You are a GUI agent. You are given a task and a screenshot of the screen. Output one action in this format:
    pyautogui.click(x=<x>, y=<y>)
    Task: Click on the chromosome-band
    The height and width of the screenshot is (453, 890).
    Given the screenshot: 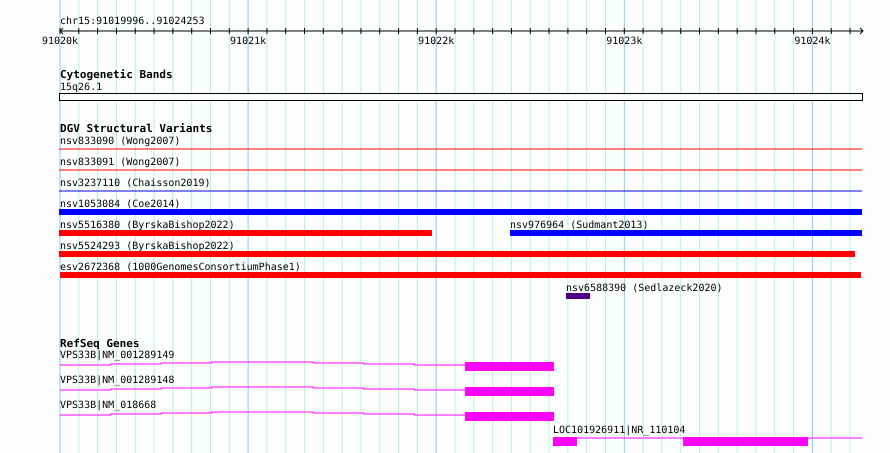 What is the action you would take?
    pyautogui.click(x=461, y=97)
    